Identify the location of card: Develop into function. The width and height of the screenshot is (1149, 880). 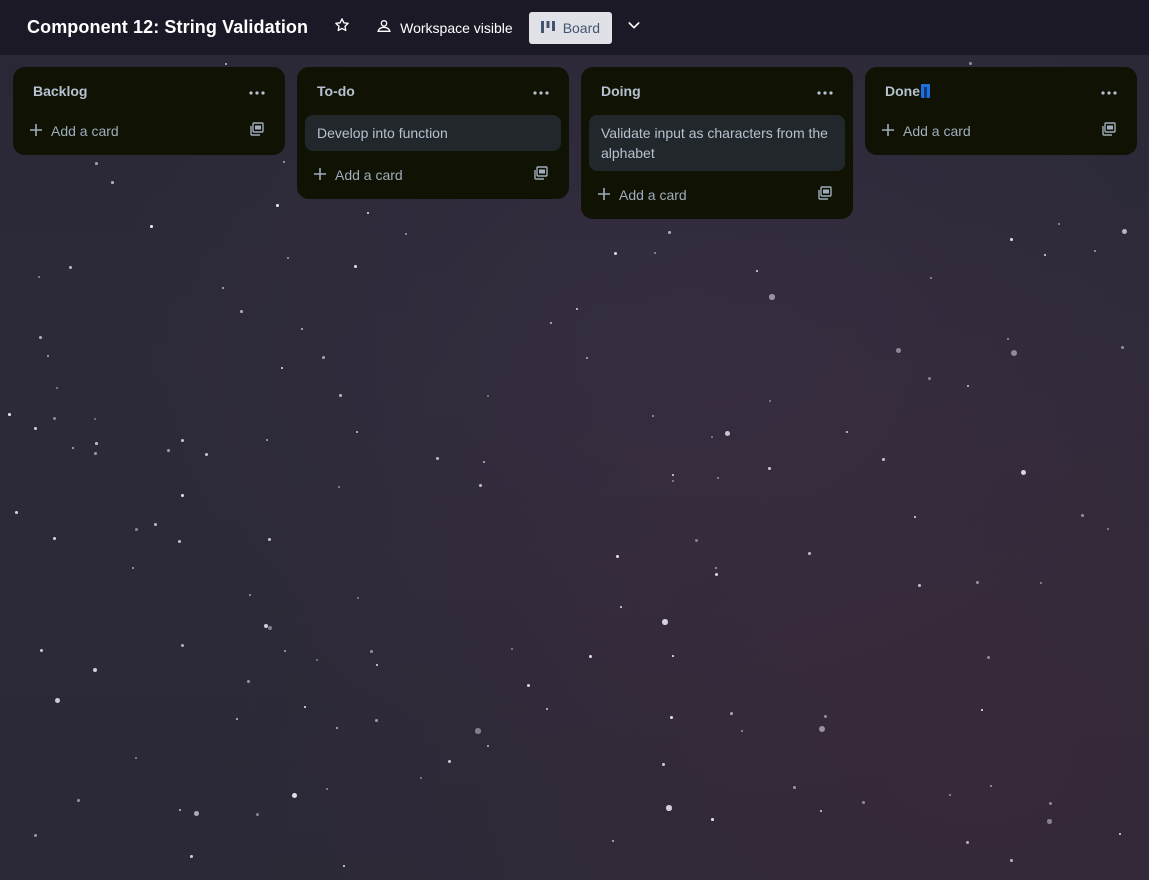
(433, 133).